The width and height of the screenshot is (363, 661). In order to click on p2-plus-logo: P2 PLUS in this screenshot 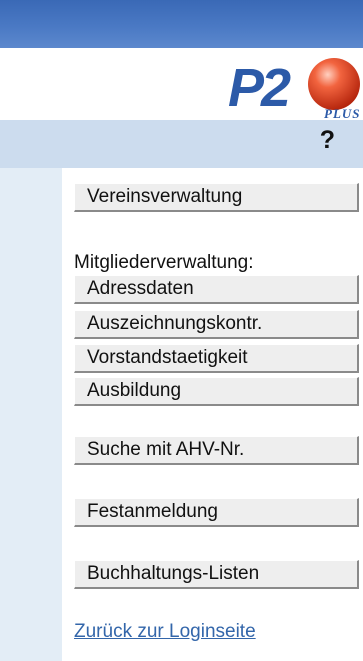, I will do `click(294, 89)`.